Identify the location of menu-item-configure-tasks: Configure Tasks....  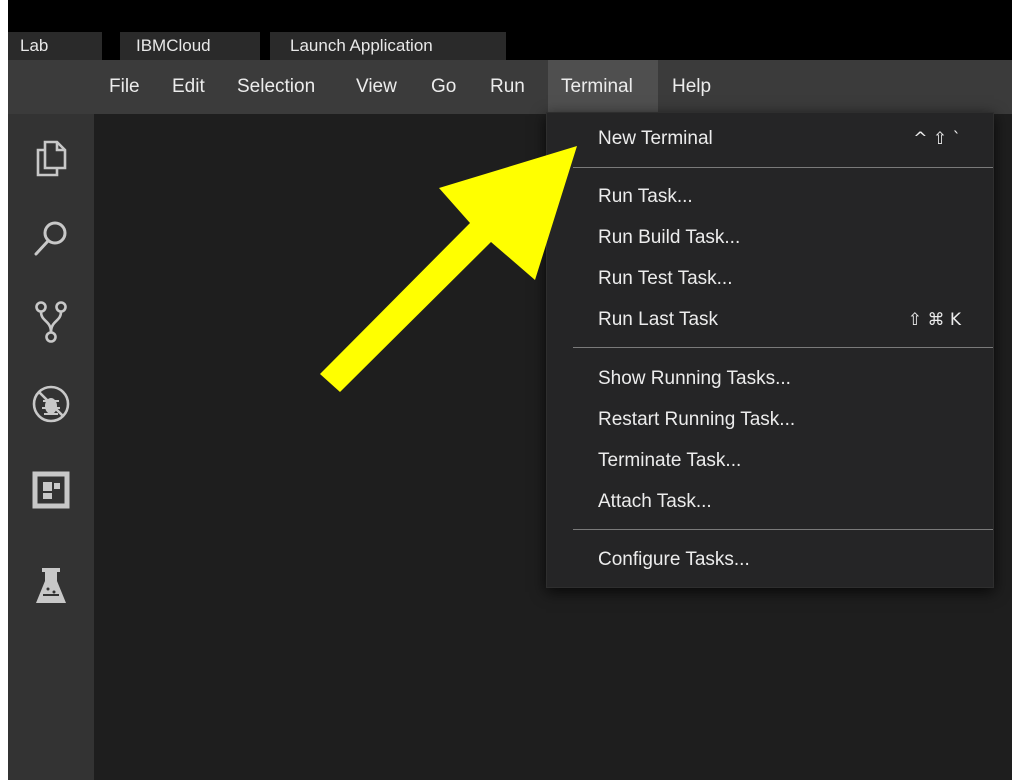
(771, 560).